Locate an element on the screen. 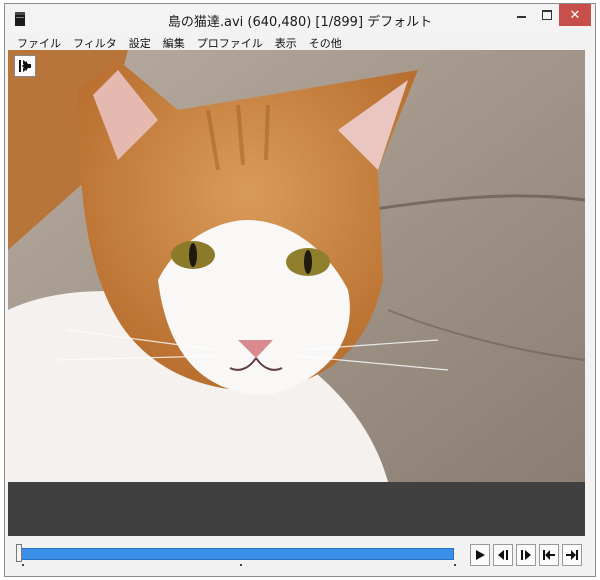 The height and width of the screenshot is (580, 600). play-icon is located at coordinates (480, 555).